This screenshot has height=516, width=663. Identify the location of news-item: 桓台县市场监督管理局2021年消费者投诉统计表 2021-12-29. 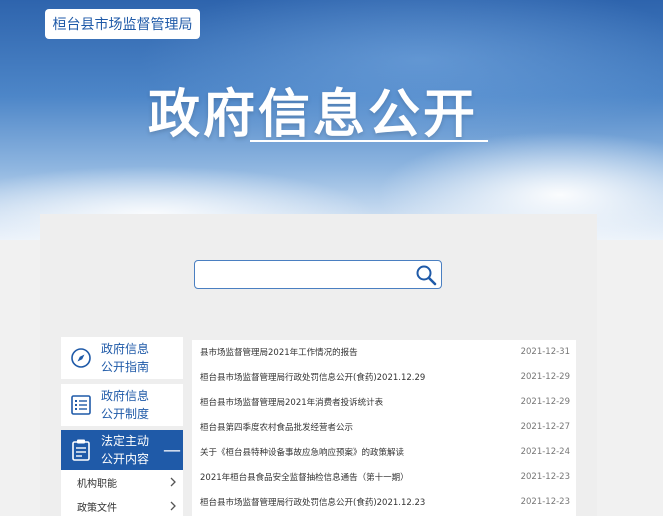
(384, 402).